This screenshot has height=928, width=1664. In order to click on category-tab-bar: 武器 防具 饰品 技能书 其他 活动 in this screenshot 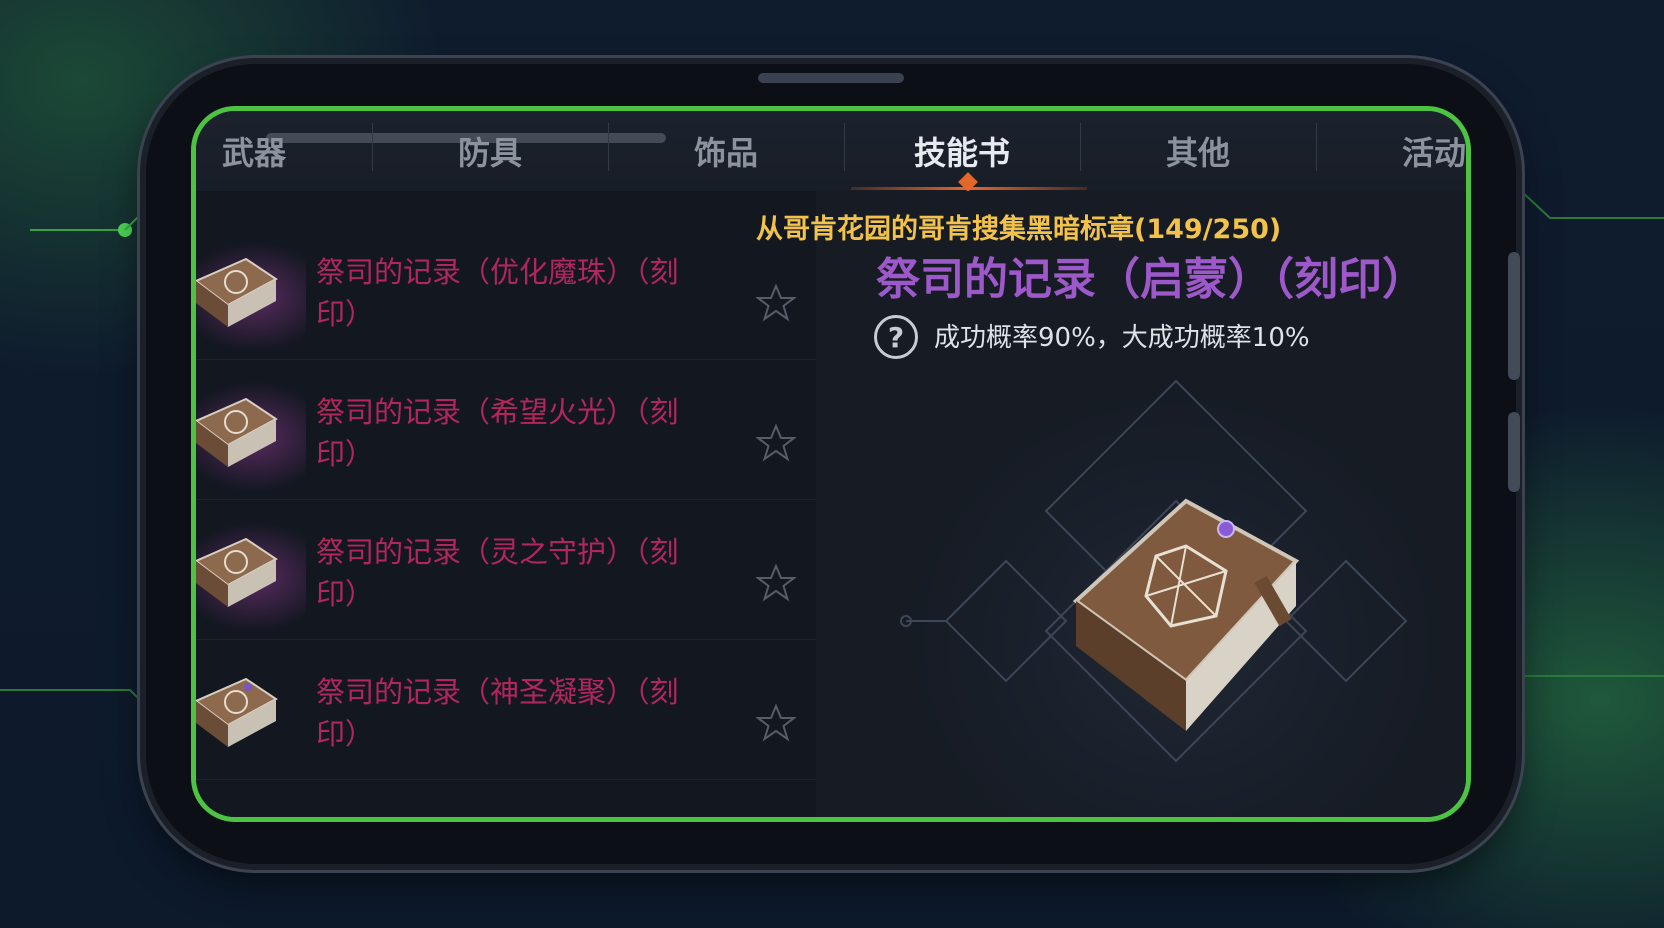, I will do `click(831, 151)`.